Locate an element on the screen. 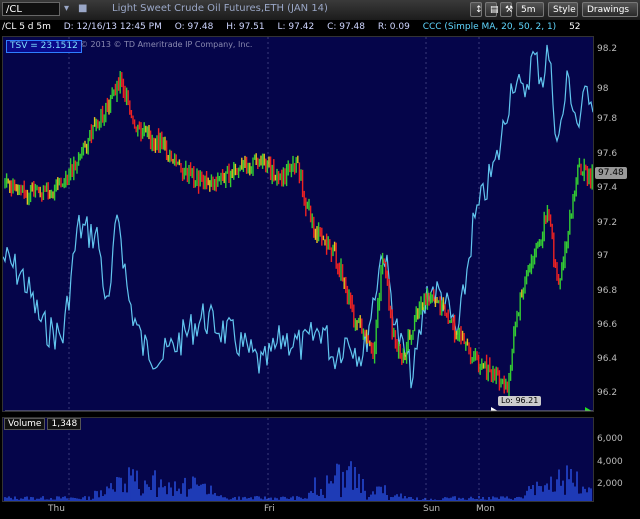  volume-header: Volume 1,348 is located at coordinates (43, 424).